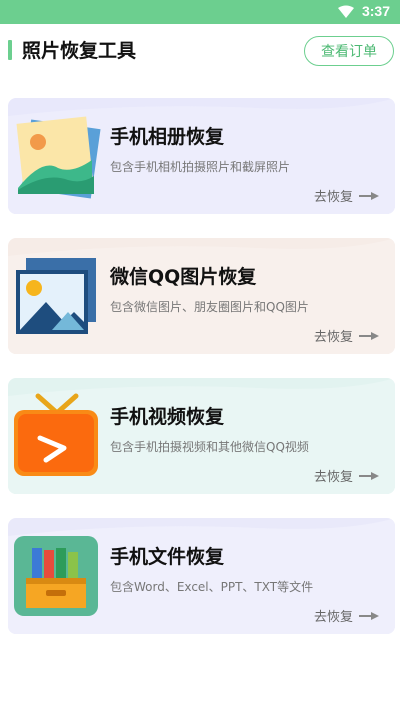 The height and width of the screenshot is (710, 400). Describe the element at coordinates (200, 50) in the screenshot. I see `app-header: 照片恢复工具 查看订单` at that location.